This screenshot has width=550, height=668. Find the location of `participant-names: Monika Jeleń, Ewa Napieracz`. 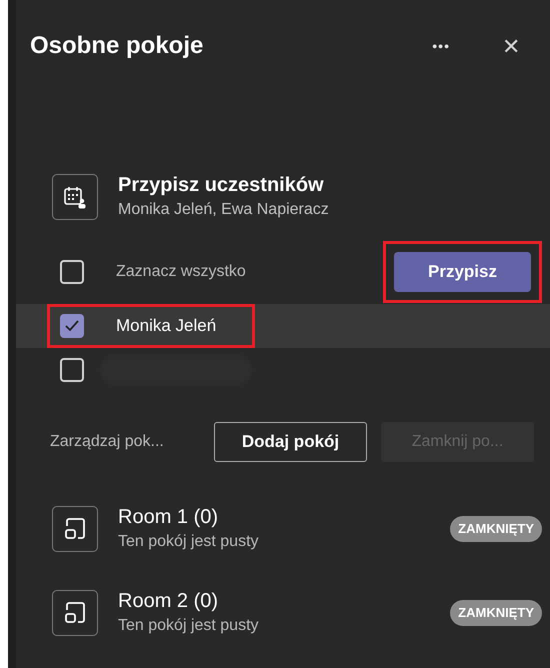

participant-names: Monika Jeleń, Ewa Napieracz is located at coordinates (223, 210).